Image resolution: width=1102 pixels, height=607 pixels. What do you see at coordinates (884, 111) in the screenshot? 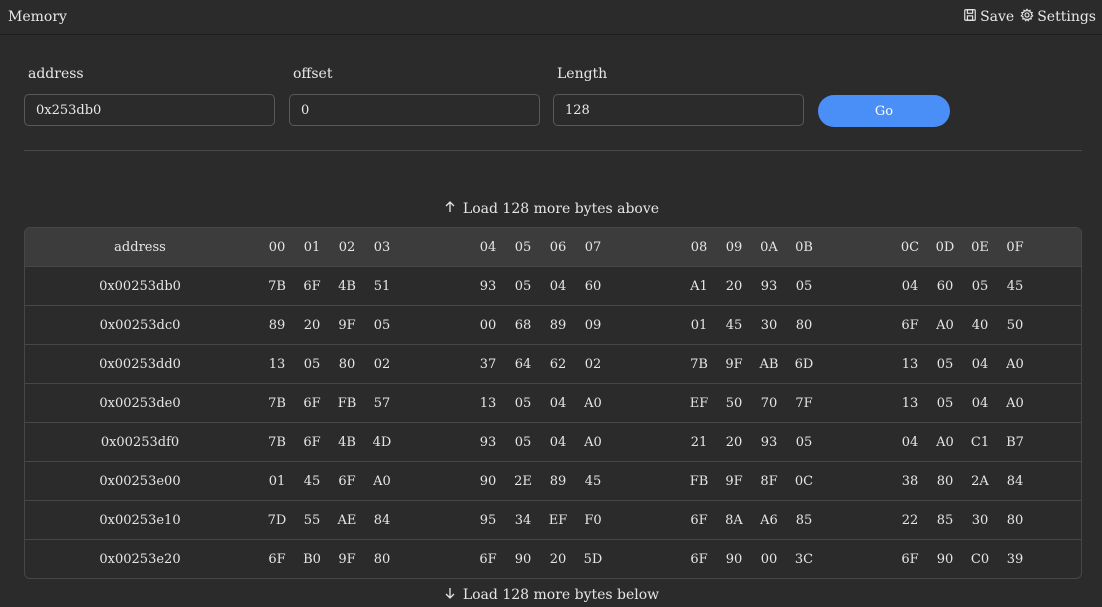
I see `go-button: Go` at bounding box center [884, 111].